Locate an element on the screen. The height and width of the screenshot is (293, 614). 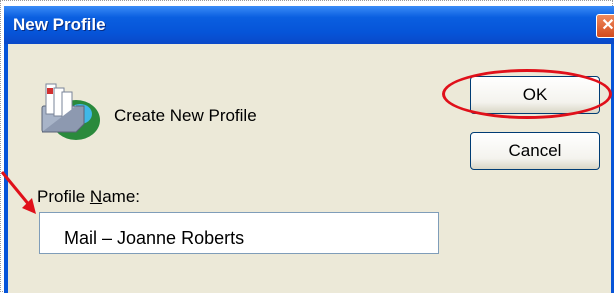
cancel-button: Cancel is located at coordinates (535, 151).